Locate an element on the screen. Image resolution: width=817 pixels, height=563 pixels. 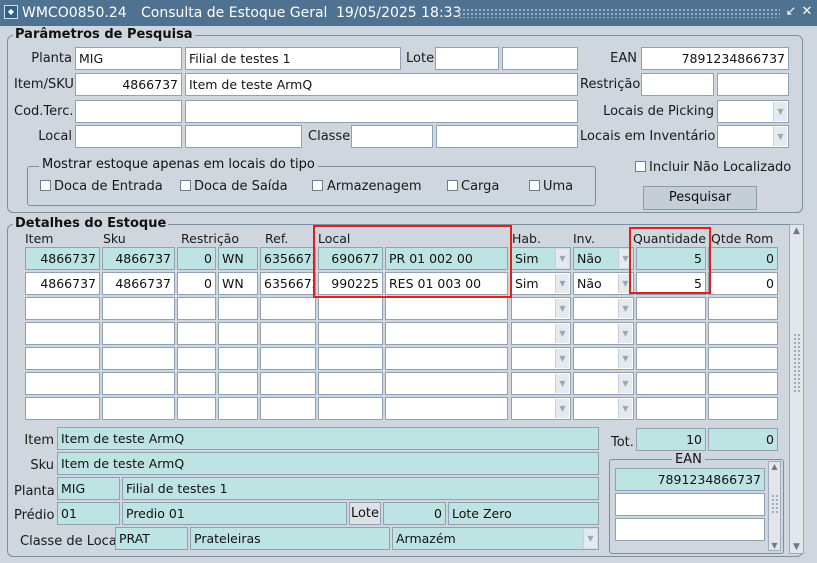
classe-field is located at coordinates (392, 136).